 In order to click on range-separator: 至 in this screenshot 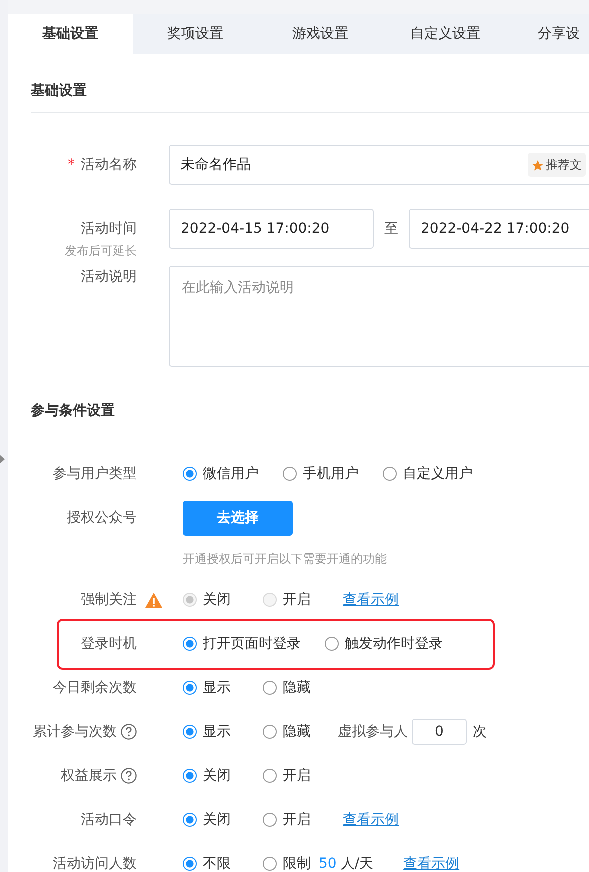, I will do `click(392, 229)`.